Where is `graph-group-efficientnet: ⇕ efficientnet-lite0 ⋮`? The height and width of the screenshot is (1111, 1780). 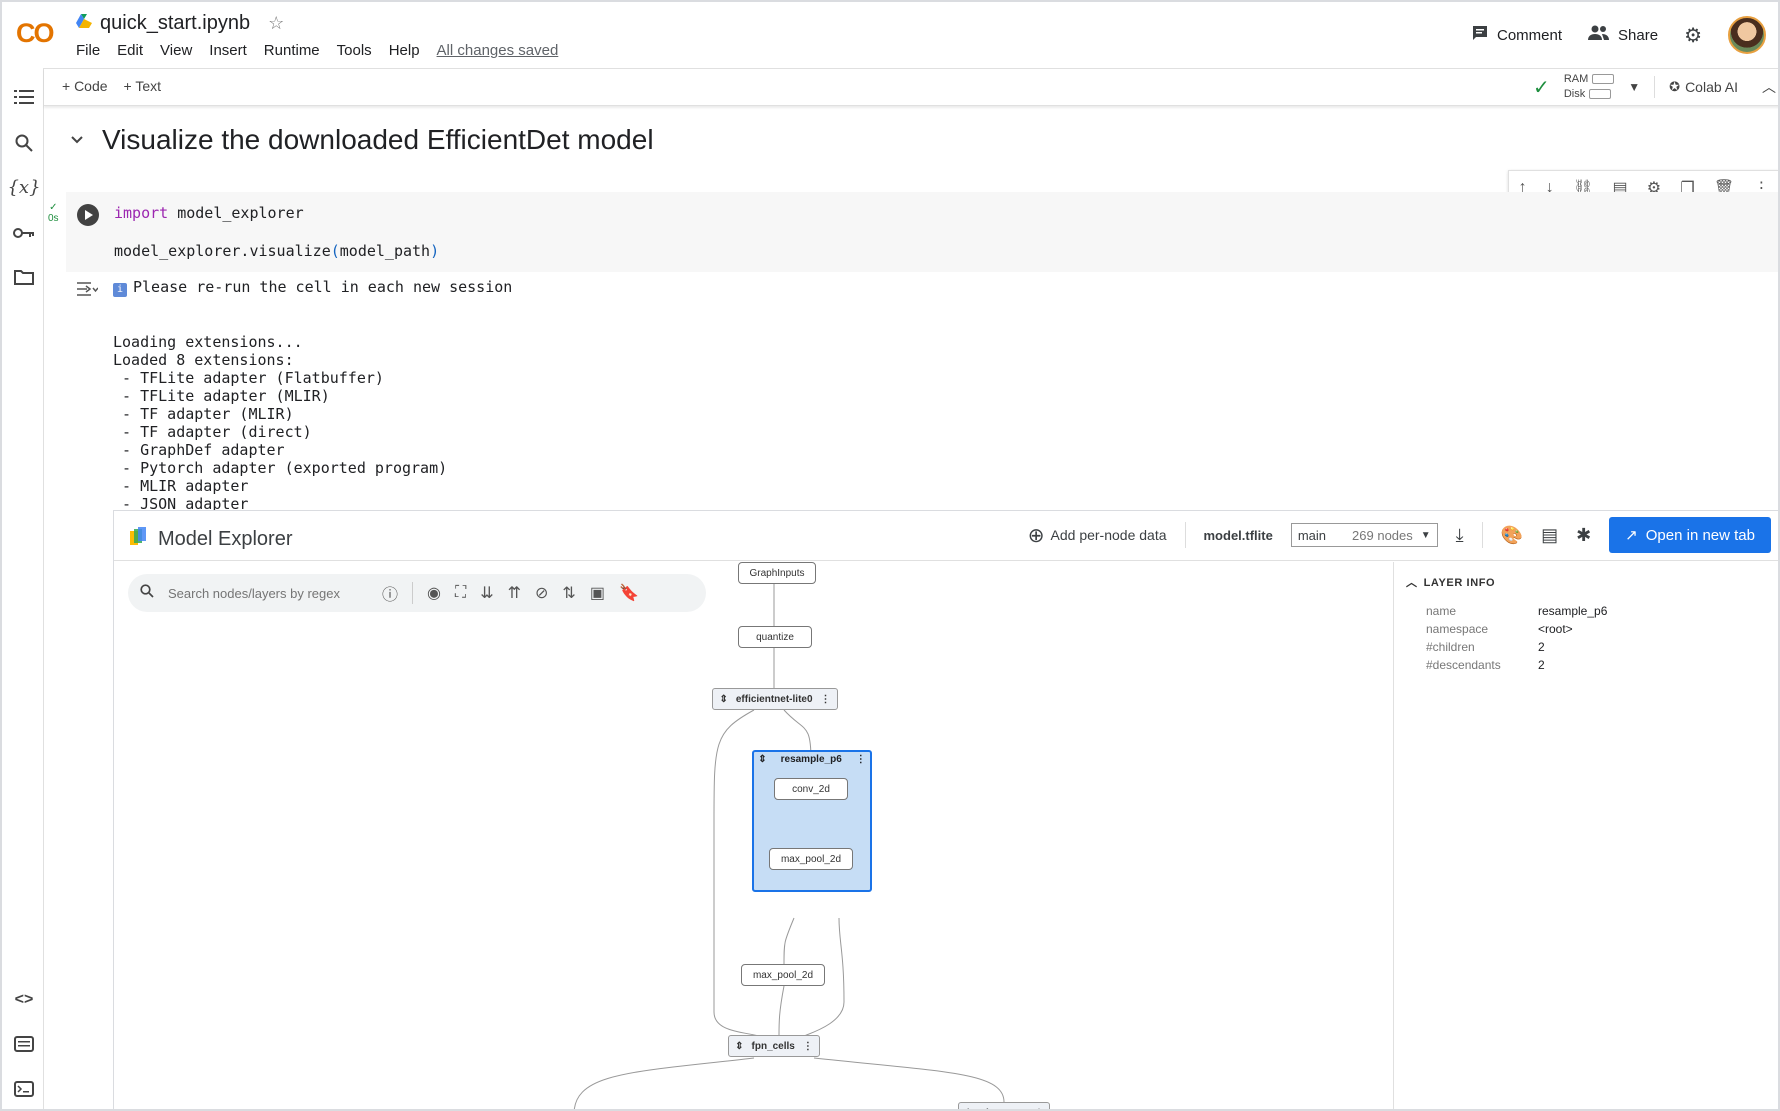
graph-group-efficientnet: ⇕ efficientnet-lite0 ⋮ is located at coordinates (775, 699).